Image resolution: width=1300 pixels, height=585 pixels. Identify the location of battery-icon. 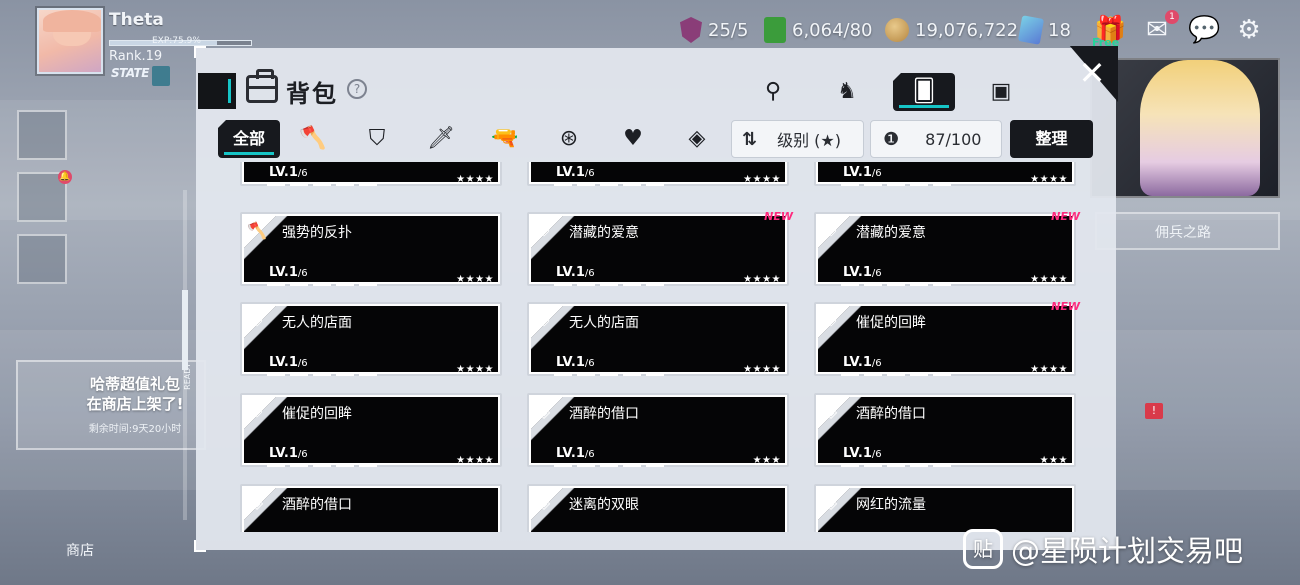
(775, 30).